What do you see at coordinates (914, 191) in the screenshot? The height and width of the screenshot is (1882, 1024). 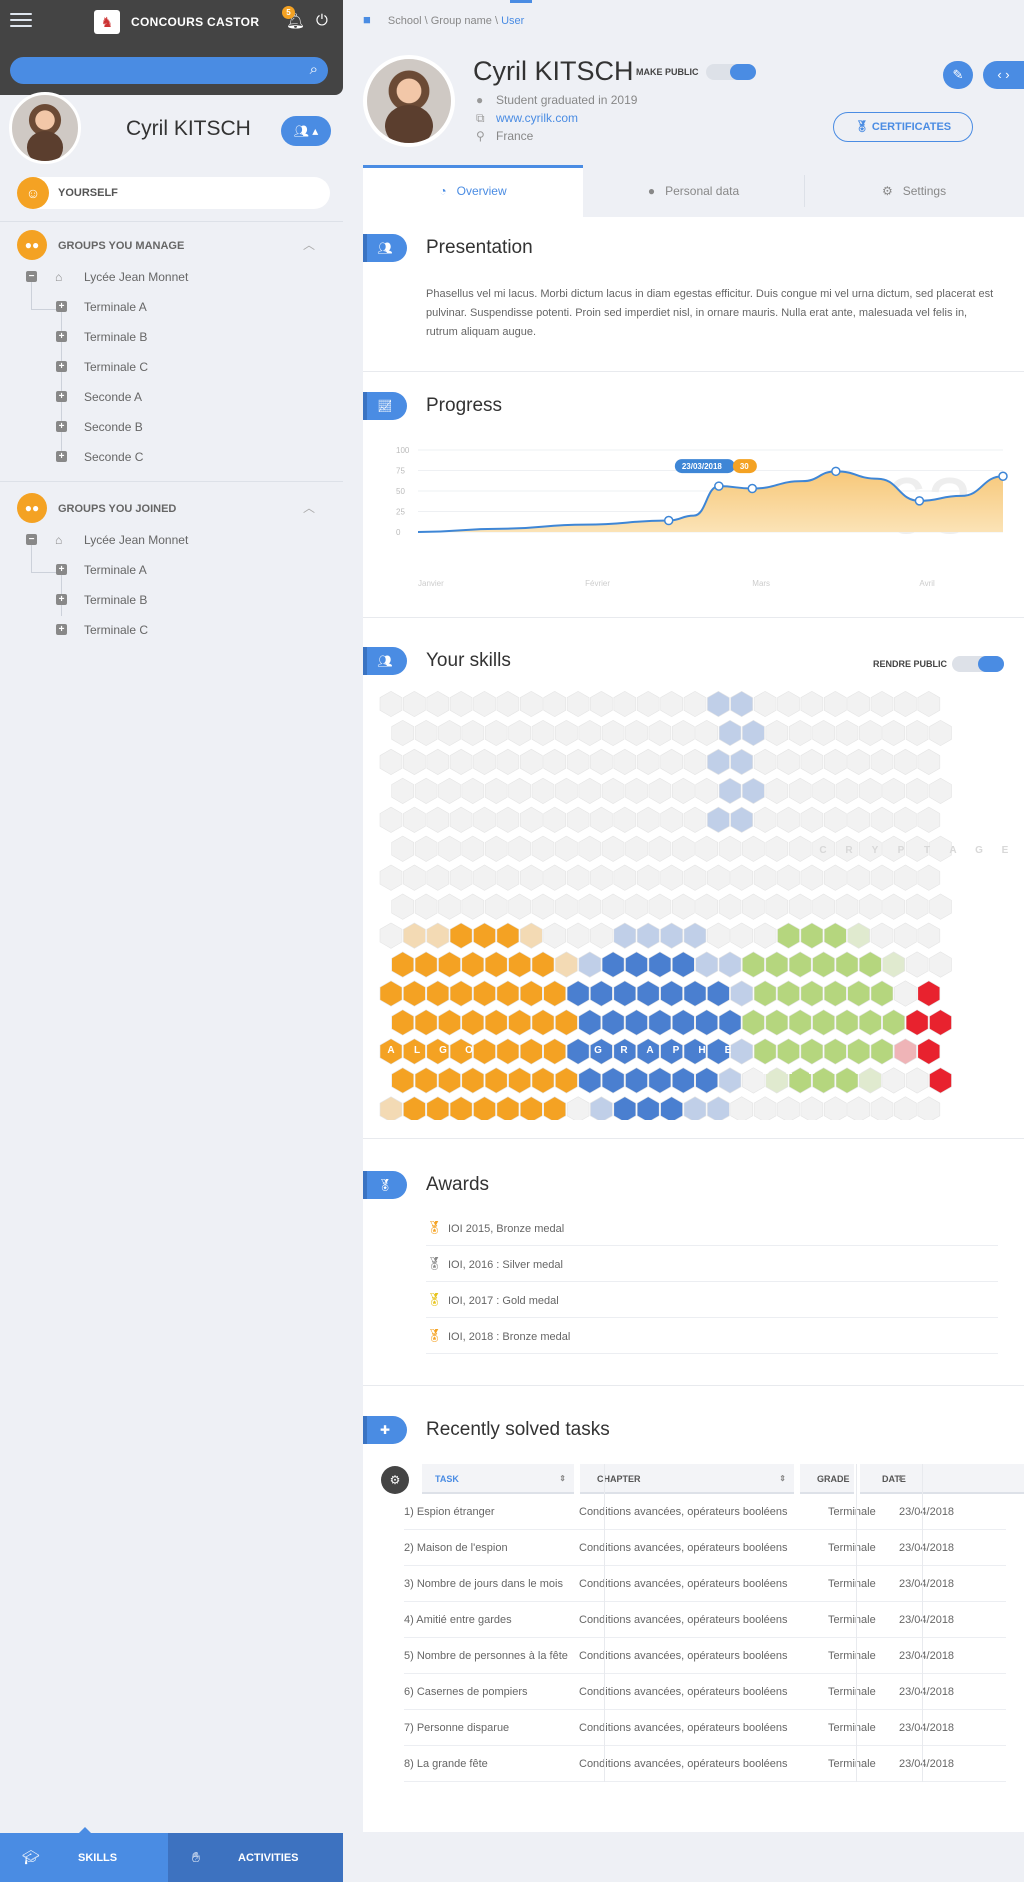 I see `tab-settings: ⚙ Settings` at bounding box center [914, 191].